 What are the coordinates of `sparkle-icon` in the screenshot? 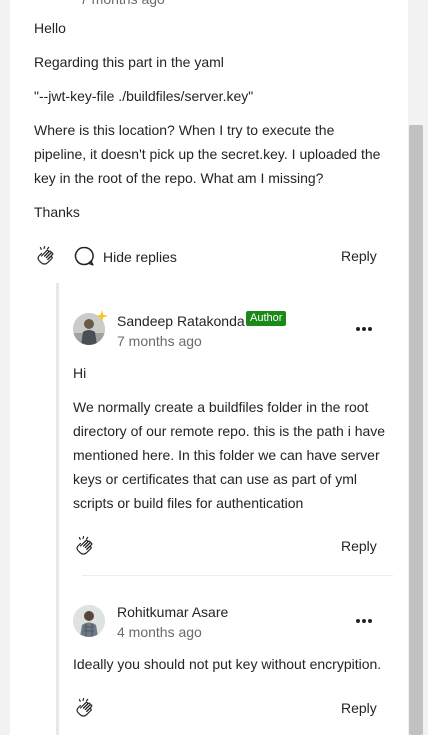 It's located at (102, 316).